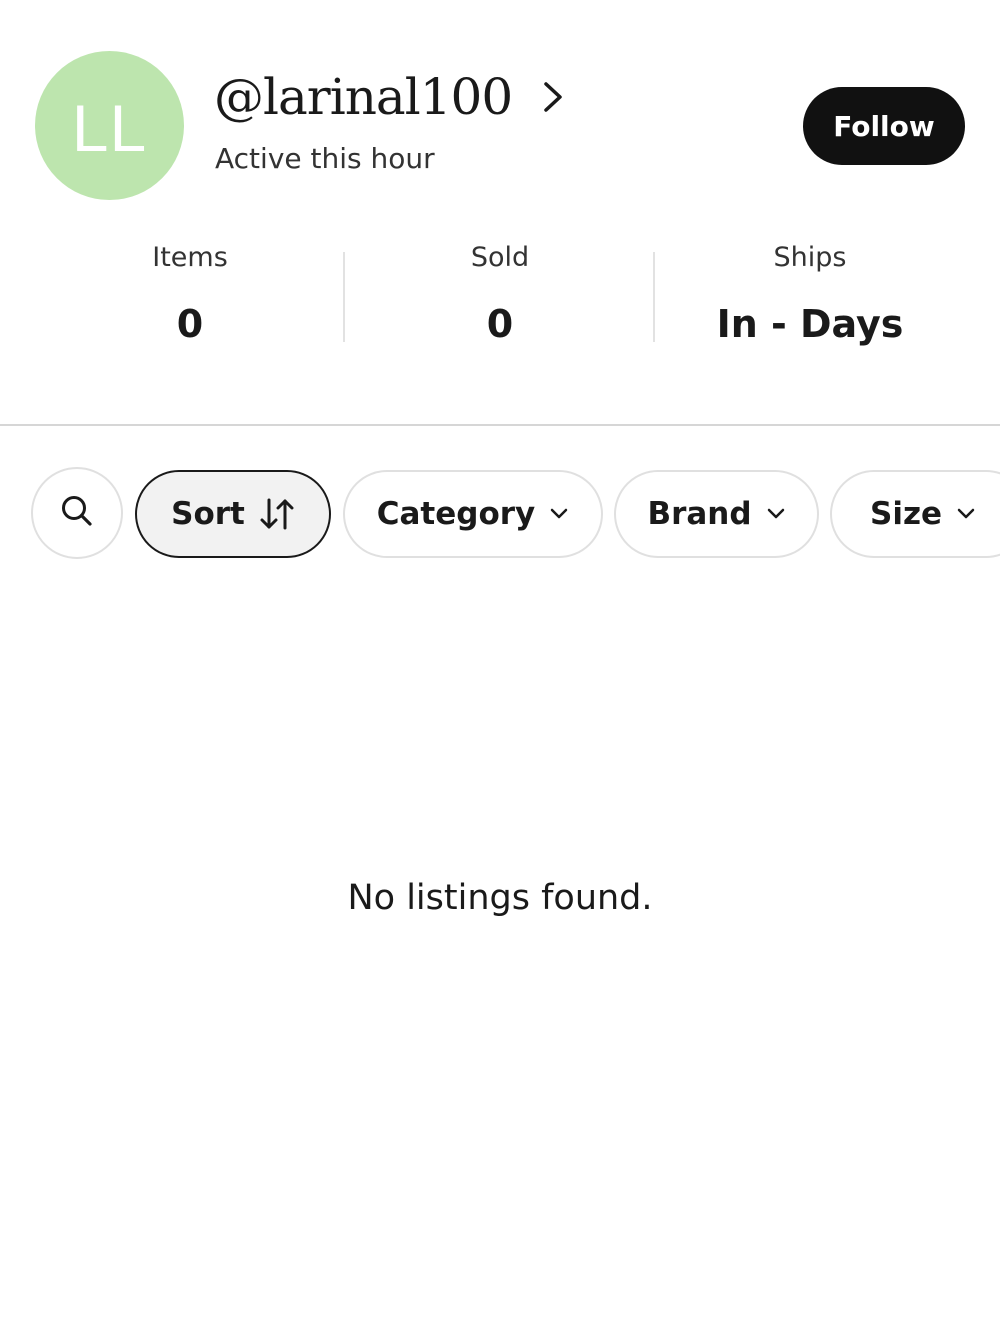 The width and height of the screenshot is (1000, 1333). Describe the element at coordinates (699, 514) in the screenshot. I see `brand-label: Brand` at that location.